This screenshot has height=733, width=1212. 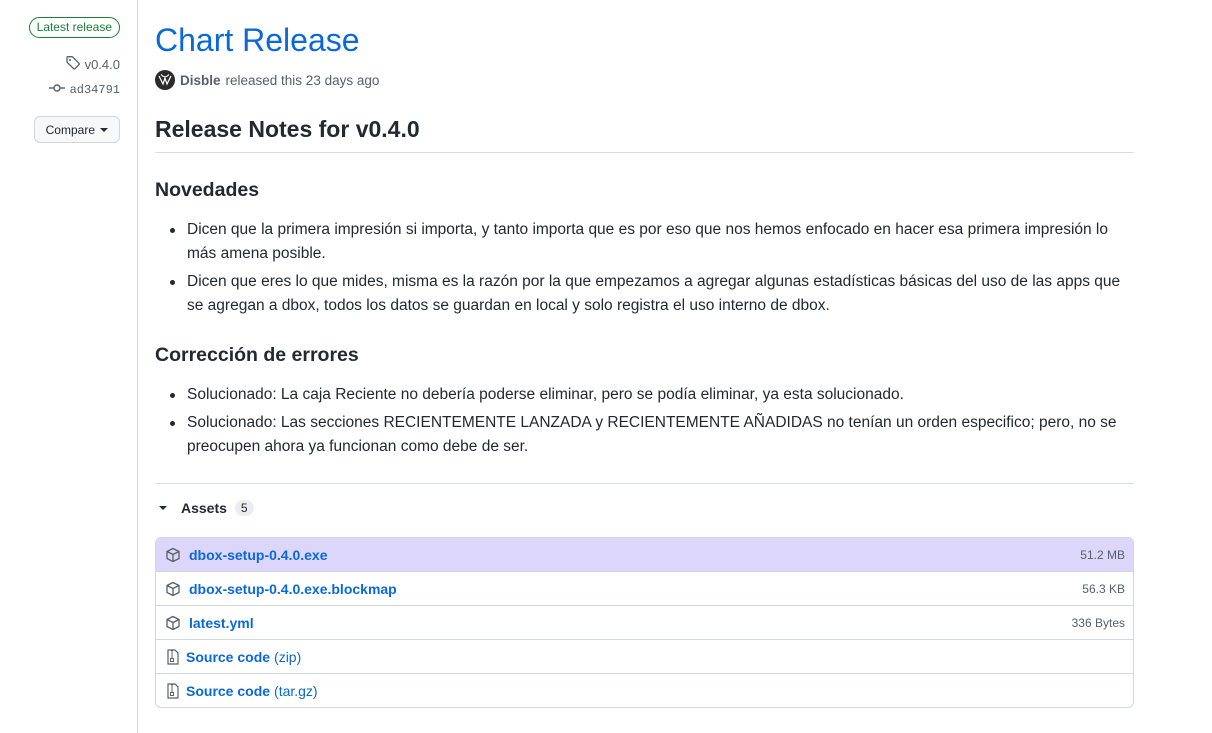 I want to click on assets-toggle: Assets 5, so click(x=205, y=508).